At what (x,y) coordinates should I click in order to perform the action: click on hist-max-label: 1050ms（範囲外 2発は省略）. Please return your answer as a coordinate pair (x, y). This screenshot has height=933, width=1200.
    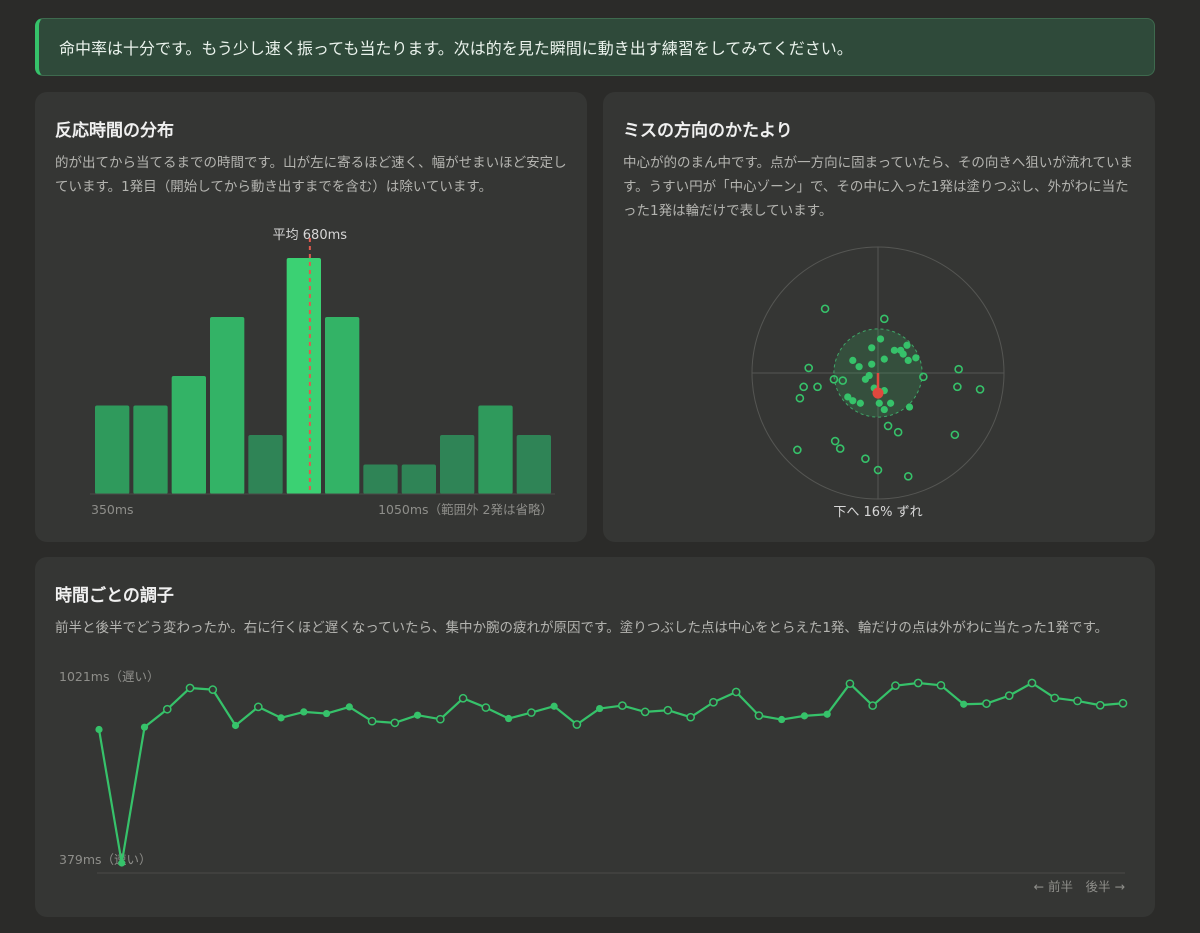
    Looking at the image, I should click on (465, 509).